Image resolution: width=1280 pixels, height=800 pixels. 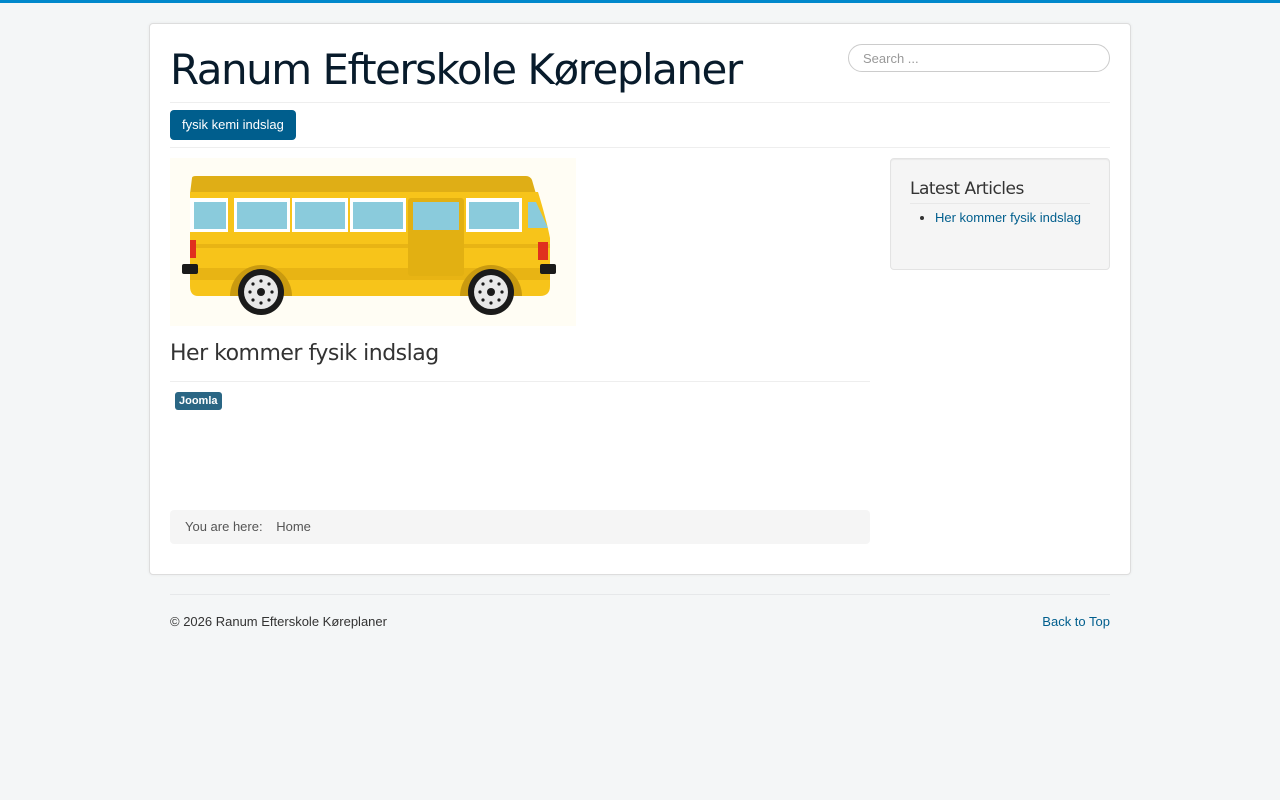 What do you see at coordinates (520, 527) in the screenshot?
I see `breadcrumb: You are here: Home` at bounding box center [520, 527].